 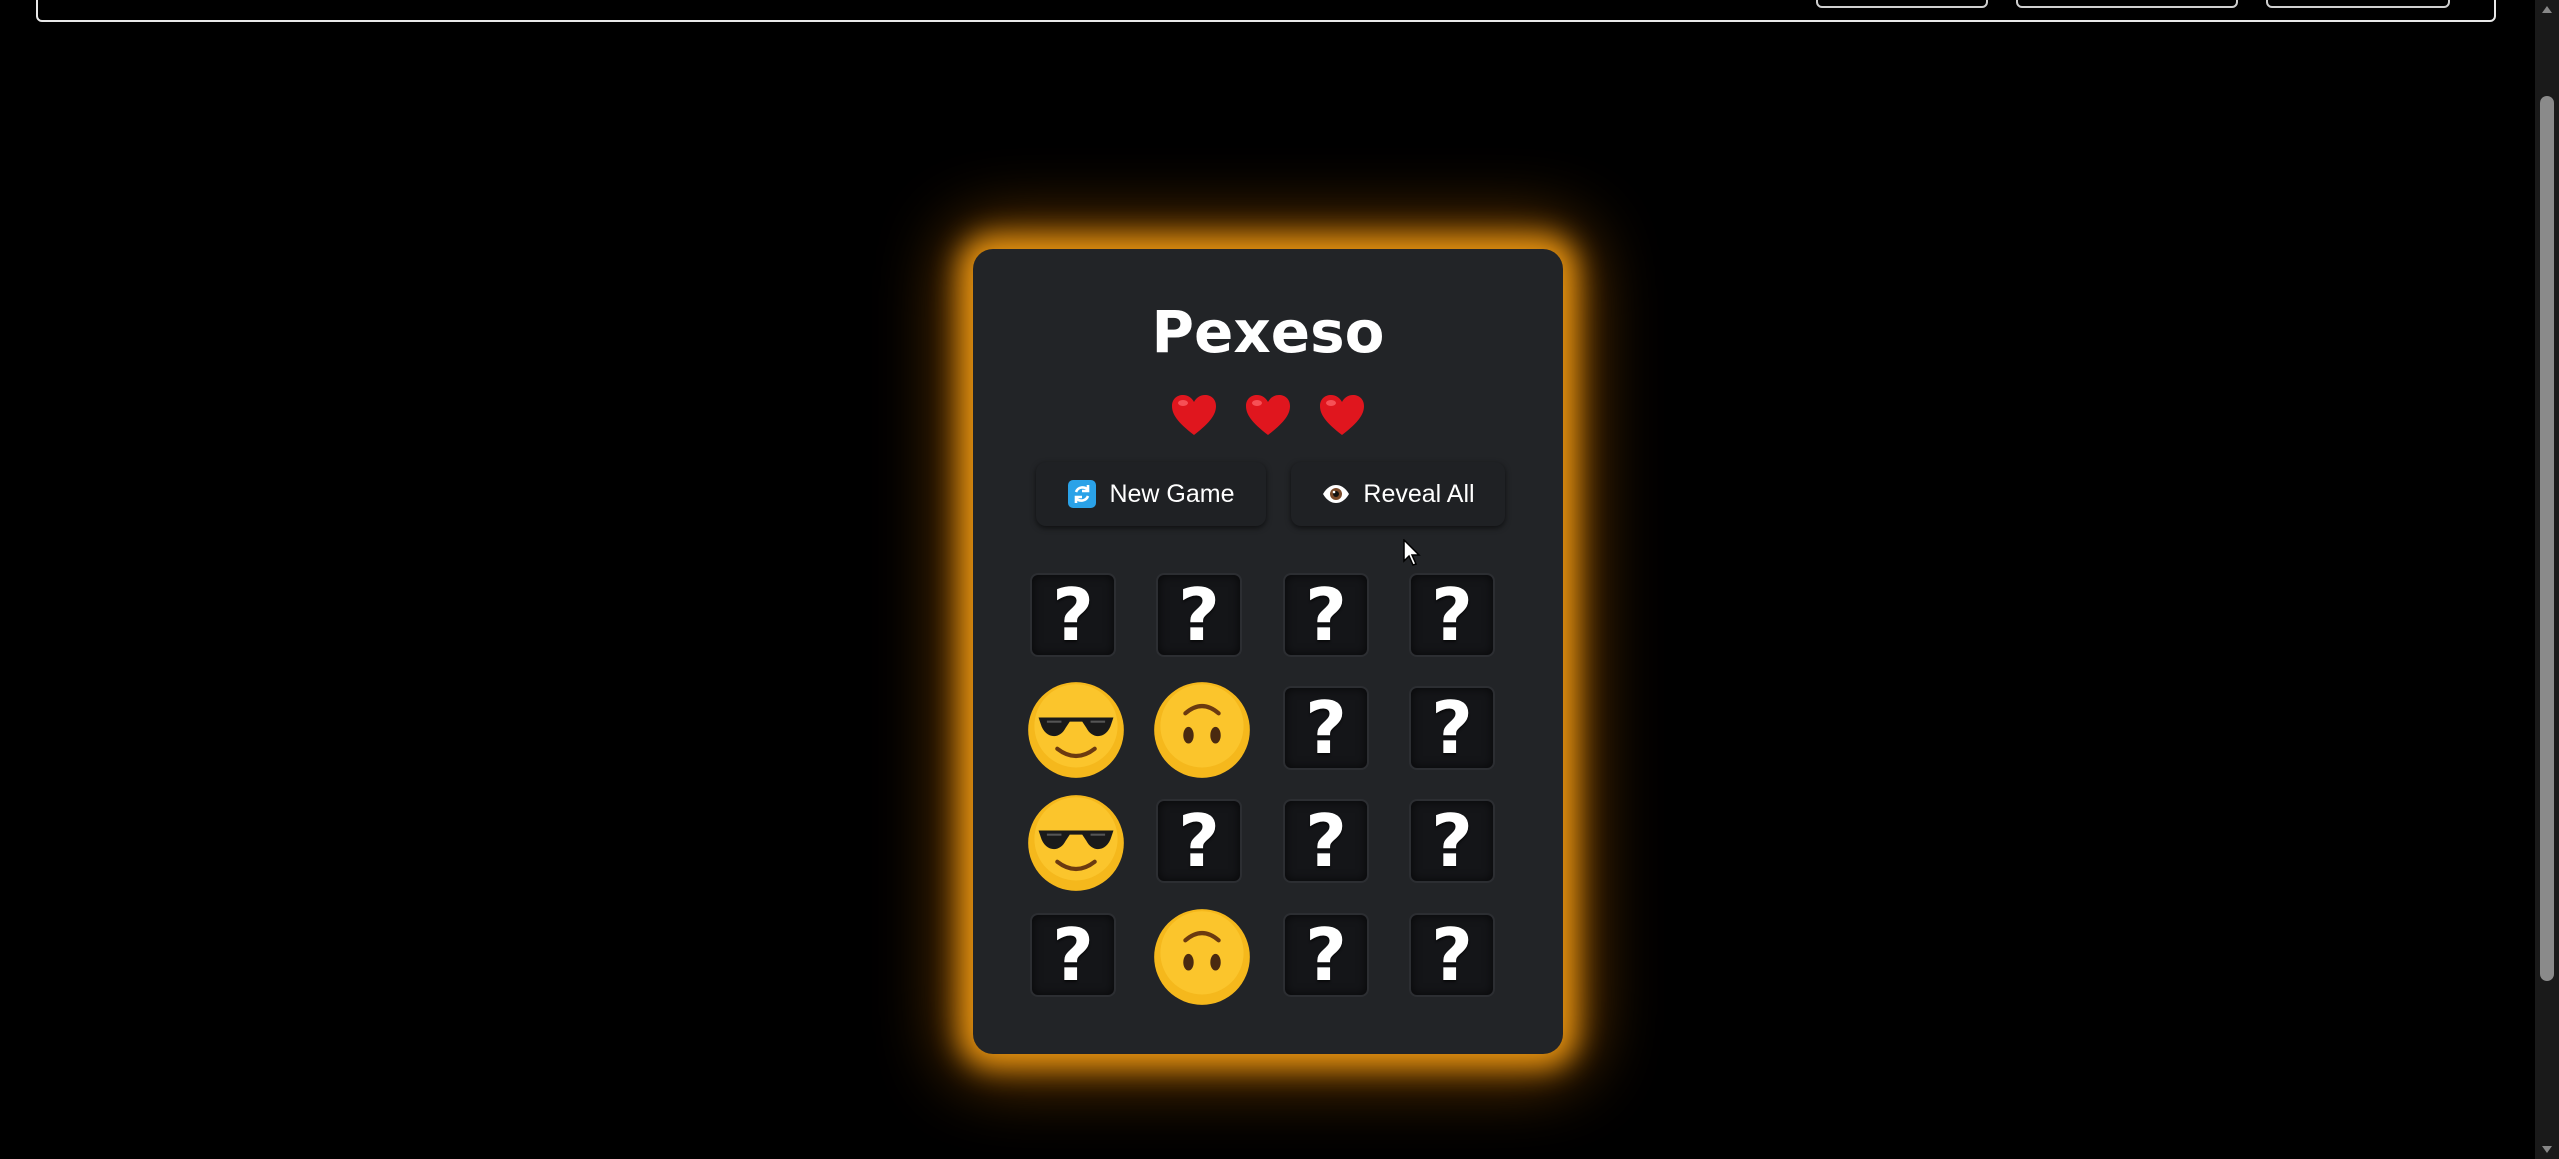 I want to click on game-board: ????????????, so click(x=1271, y=801).